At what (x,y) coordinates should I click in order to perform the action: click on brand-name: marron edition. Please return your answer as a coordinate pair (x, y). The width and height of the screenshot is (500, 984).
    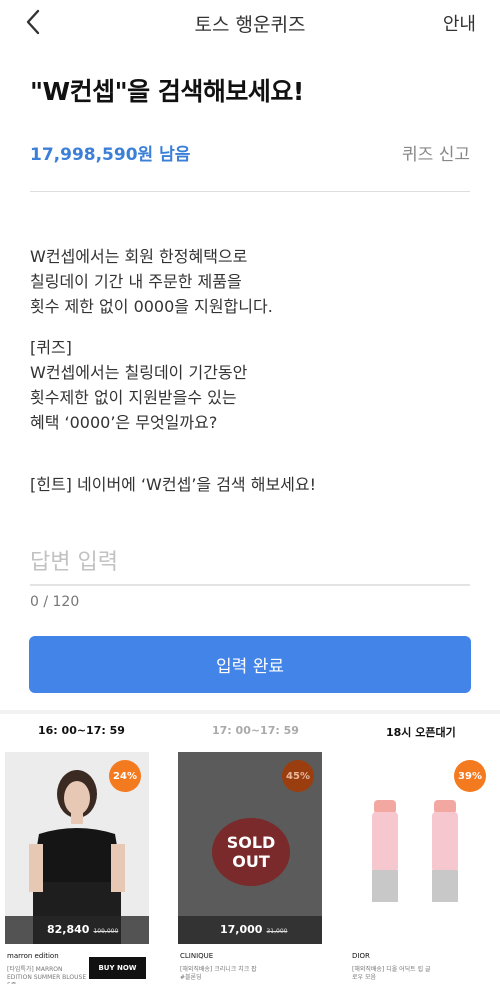
    Looking at the image, I should click on (33, 956).